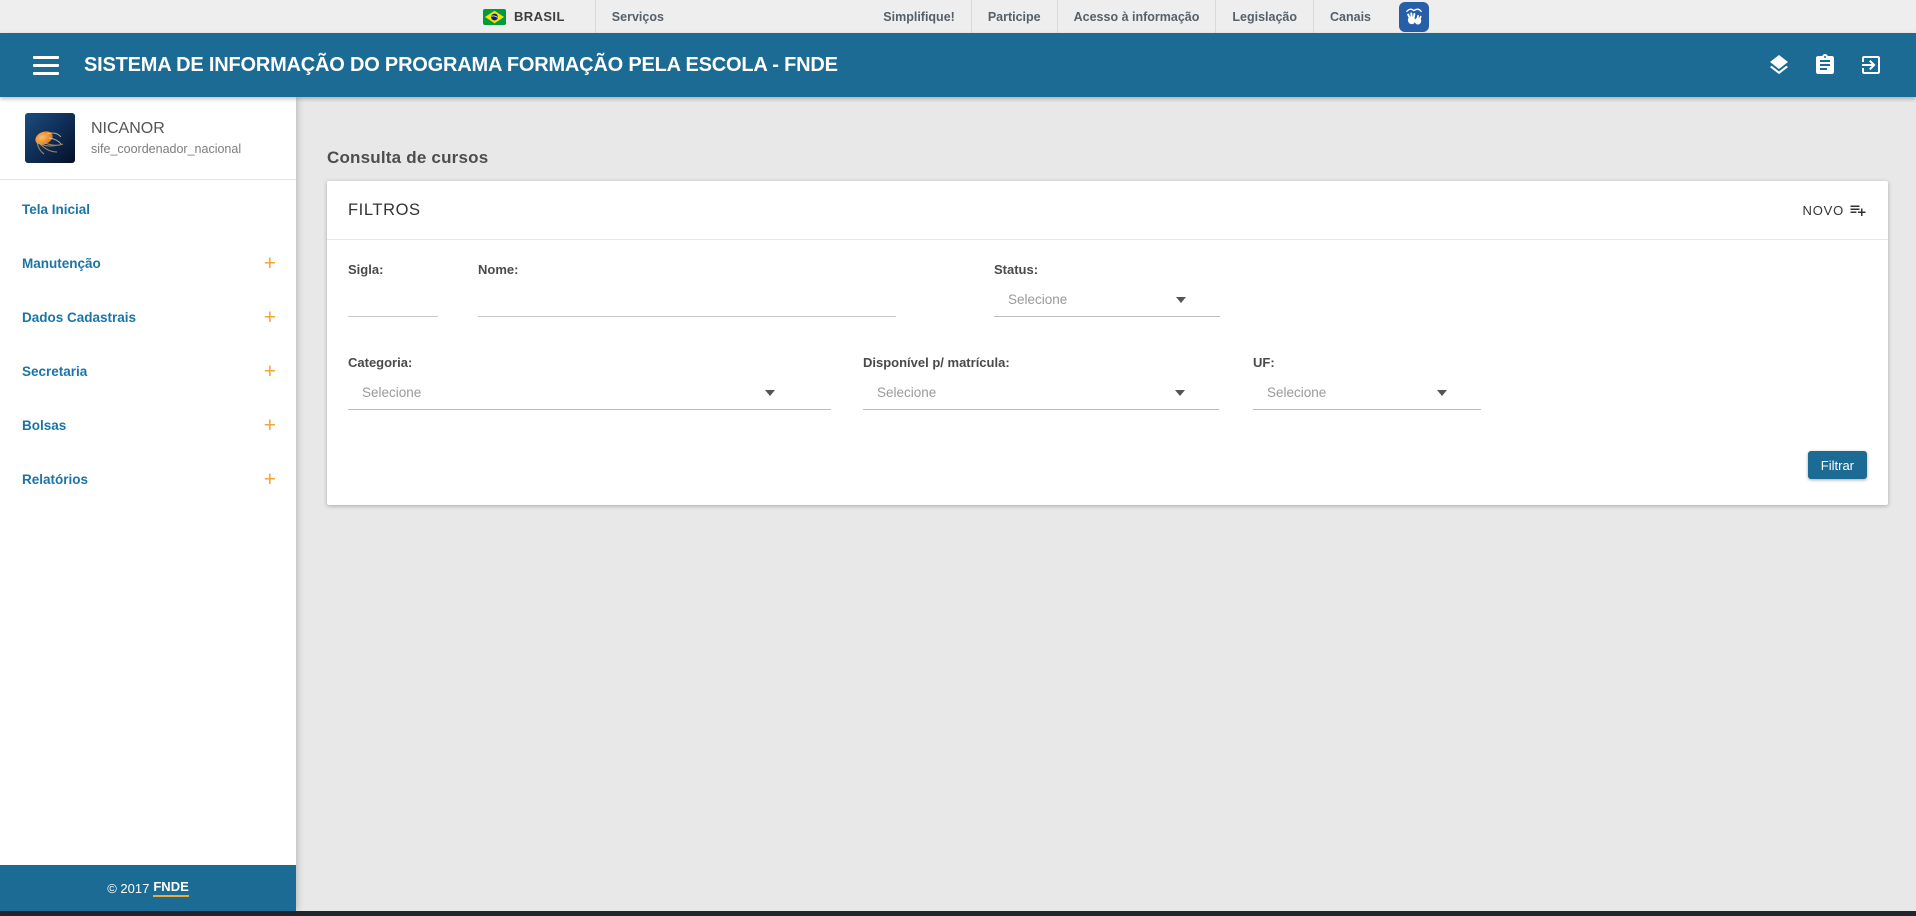 The height and width of the screenshot is (916, 1916). What do you see at coordinates (936, 362) in the screenshot?
I see `disponivel-label: Disponível p/ matrícula:` at bounding box center [936, 362].